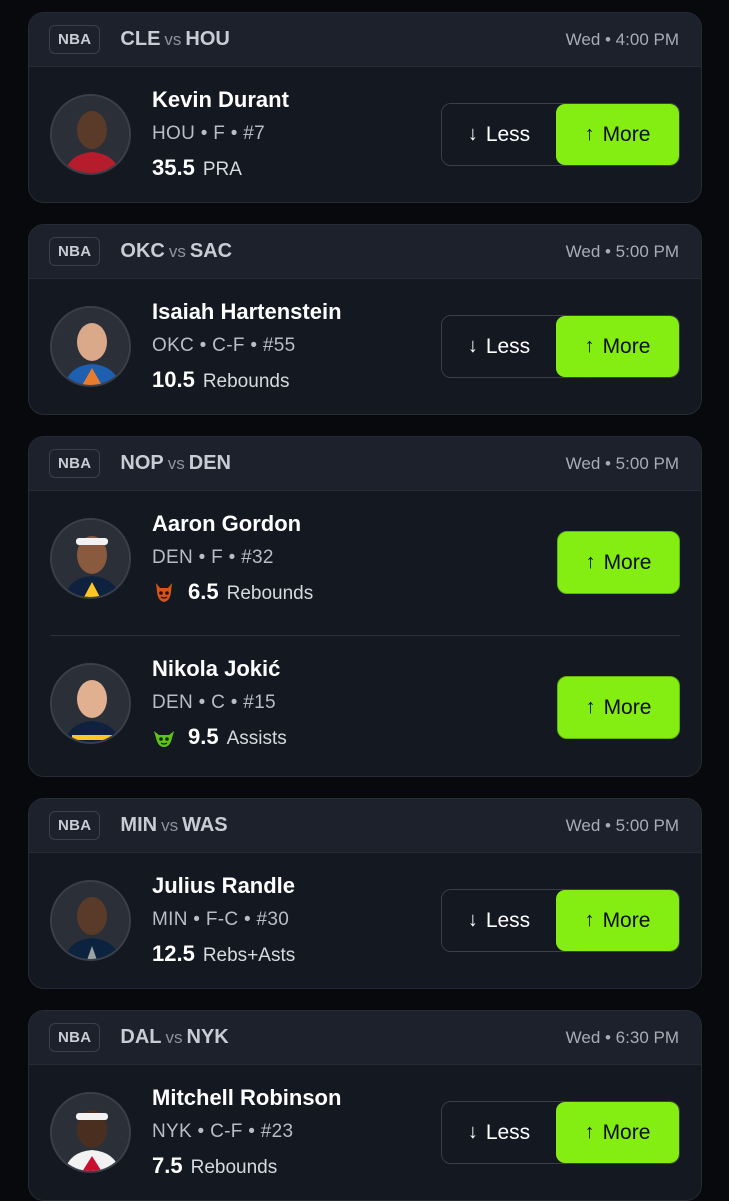 This screenshot has height=1201, width=729. What do you see at coordinates (247, 311) in the screenshot?
I see `player-name: Isaiah Hartenstein` at bounding box center [247, 311].